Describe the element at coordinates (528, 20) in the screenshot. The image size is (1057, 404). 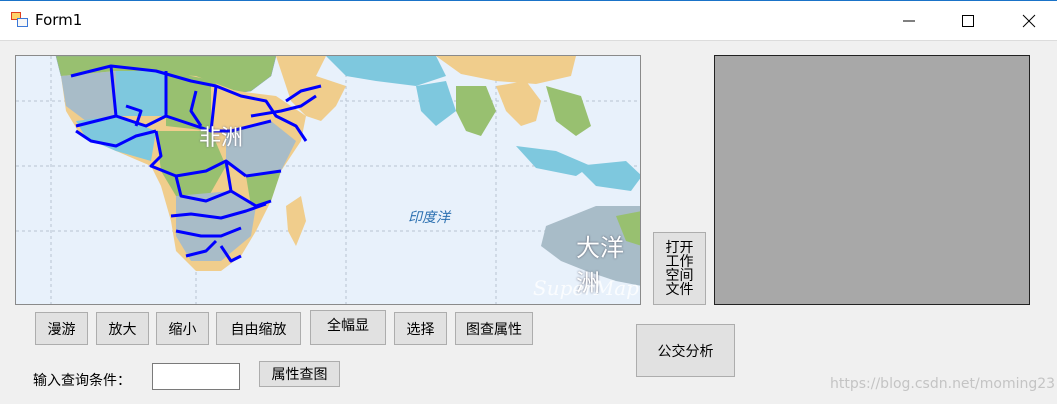
I see `title-bar: Form1` at that location.